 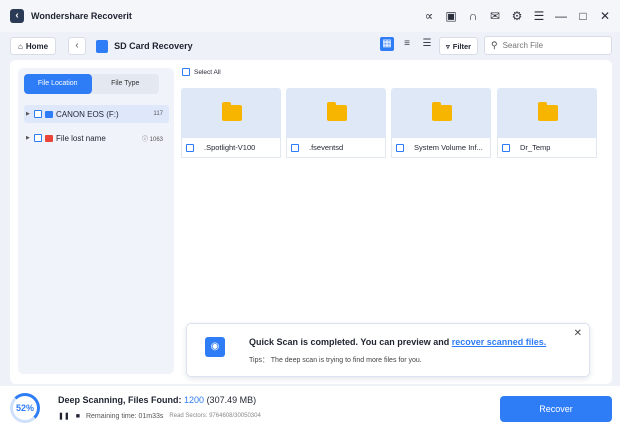 What do you see at coordinates (77, 46) in the screenshot?
I see `back-button: ‹` at bounding box center [77, 46].